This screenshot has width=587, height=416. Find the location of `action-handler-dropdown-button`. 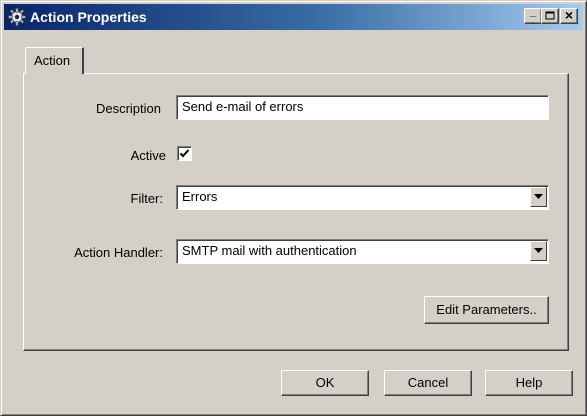

action-handler-dropdown-button is located at coordinates (538, 251).